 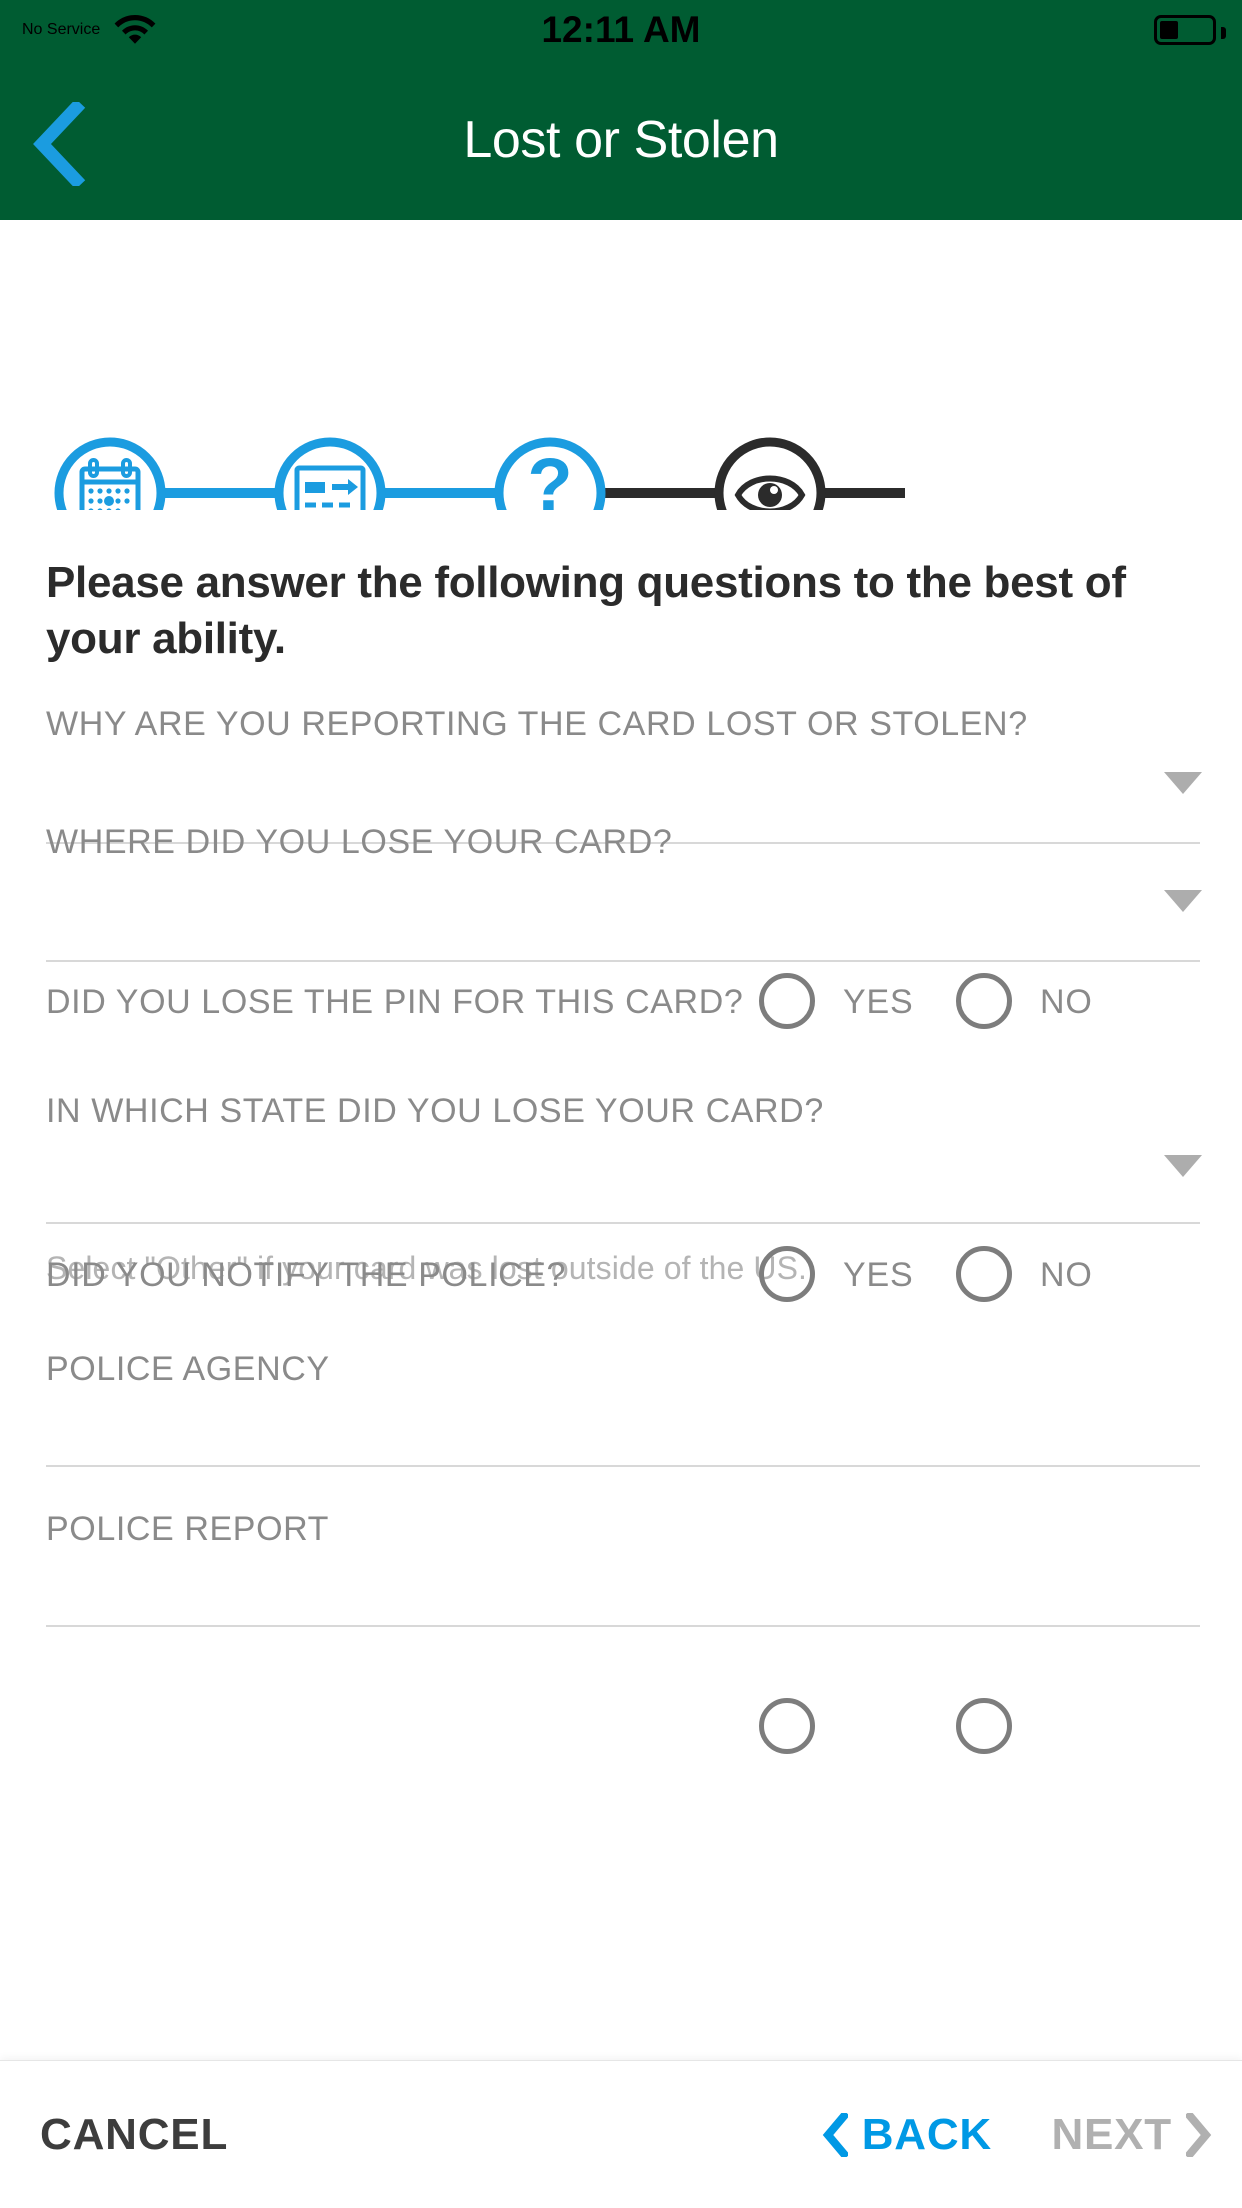 What do you see at coordinates (787, 1274) in the screenshot?
I see `radio-notify-police-yes` at bounding box center [787, 1274].